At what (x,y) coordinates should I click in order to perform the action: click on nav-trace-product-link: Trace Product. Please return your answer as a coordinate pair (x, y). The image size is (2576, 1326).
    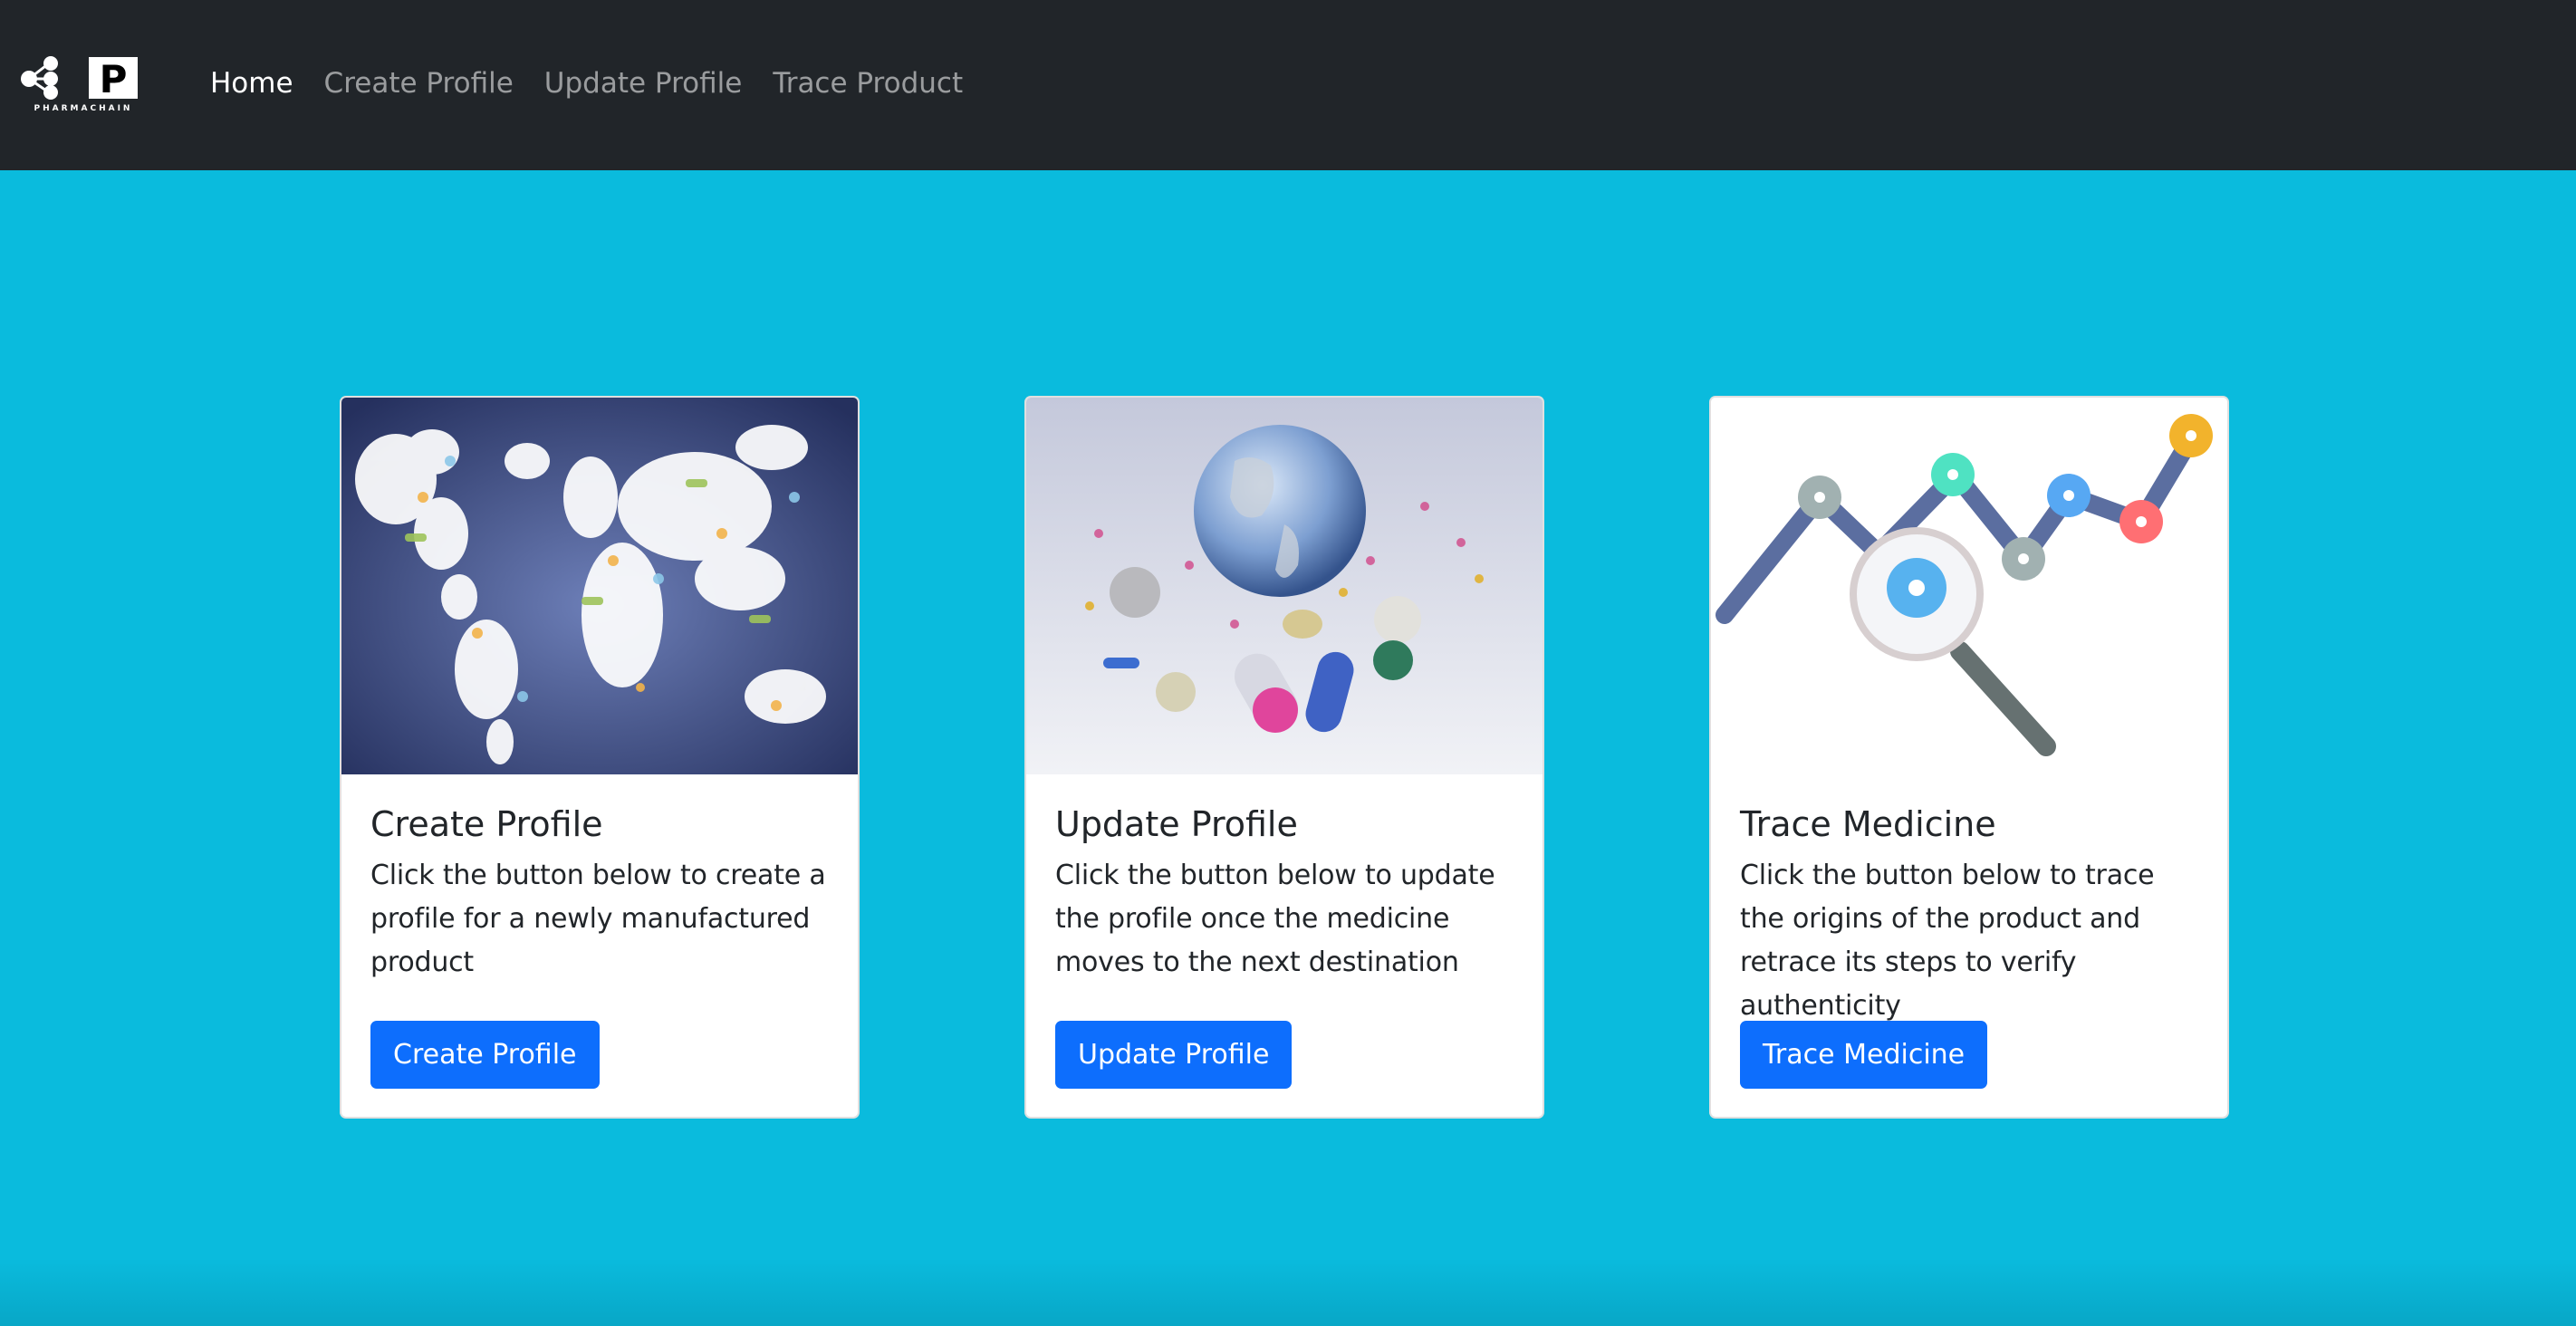
    Looking at the image, I should click on (868, 83).